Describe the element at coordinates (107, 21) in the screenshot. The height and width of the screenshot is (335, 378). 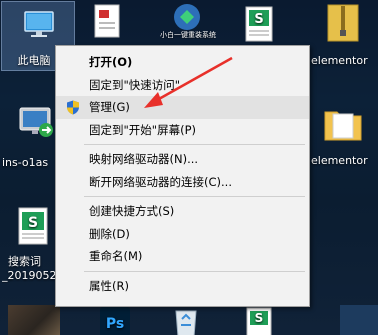
I see `document-icon` at that location.